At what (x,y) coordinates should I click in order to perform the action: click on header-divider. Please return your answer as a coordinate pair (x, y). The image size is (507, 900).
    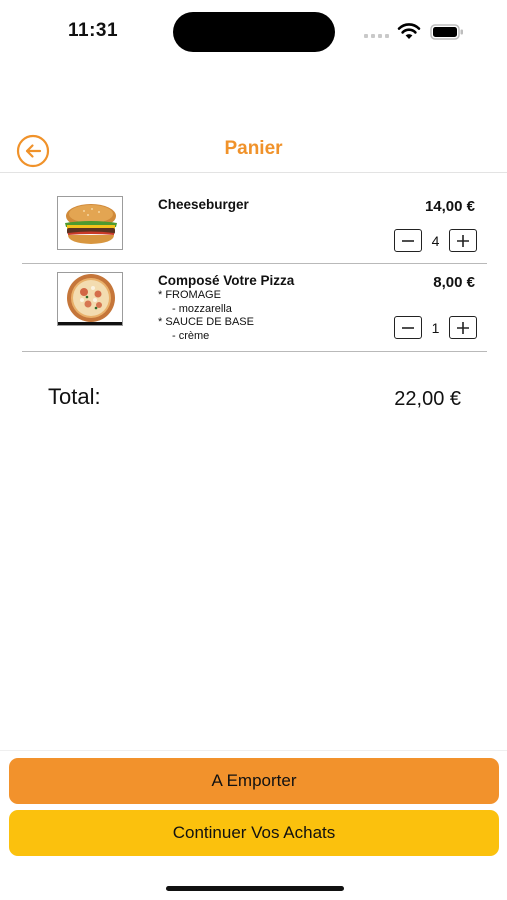
    Looking at the image, I should click on (253, 172).